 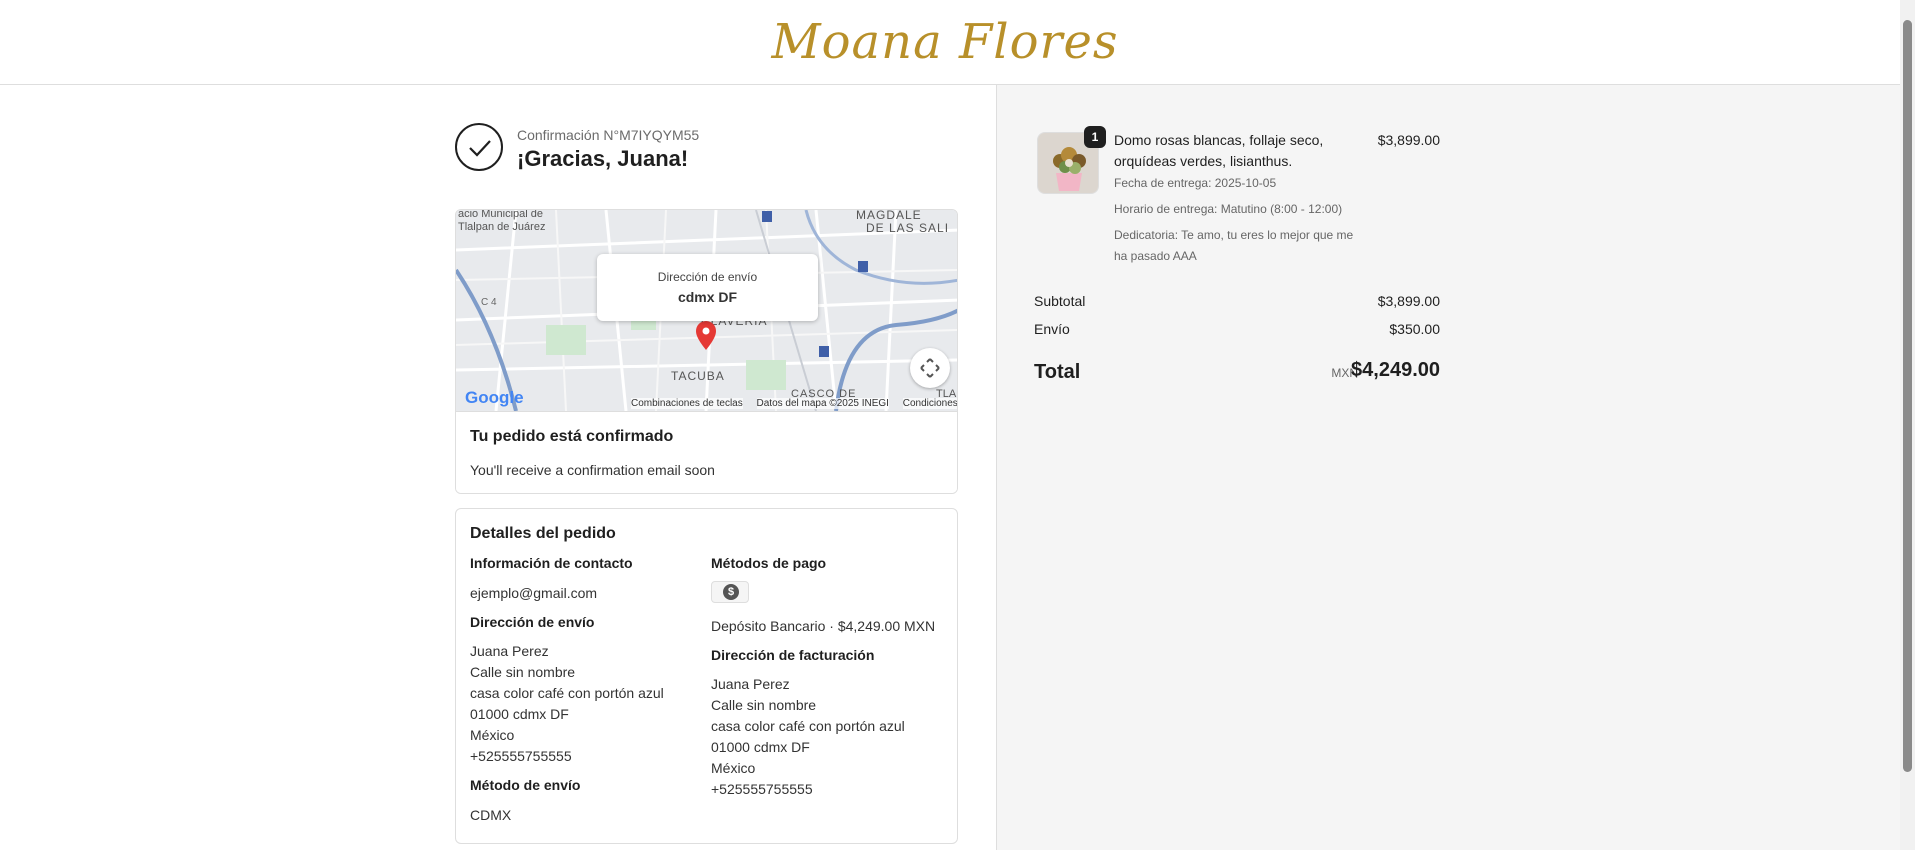 I want to click on payment-method-icon: $, so click(x=730, y=592).